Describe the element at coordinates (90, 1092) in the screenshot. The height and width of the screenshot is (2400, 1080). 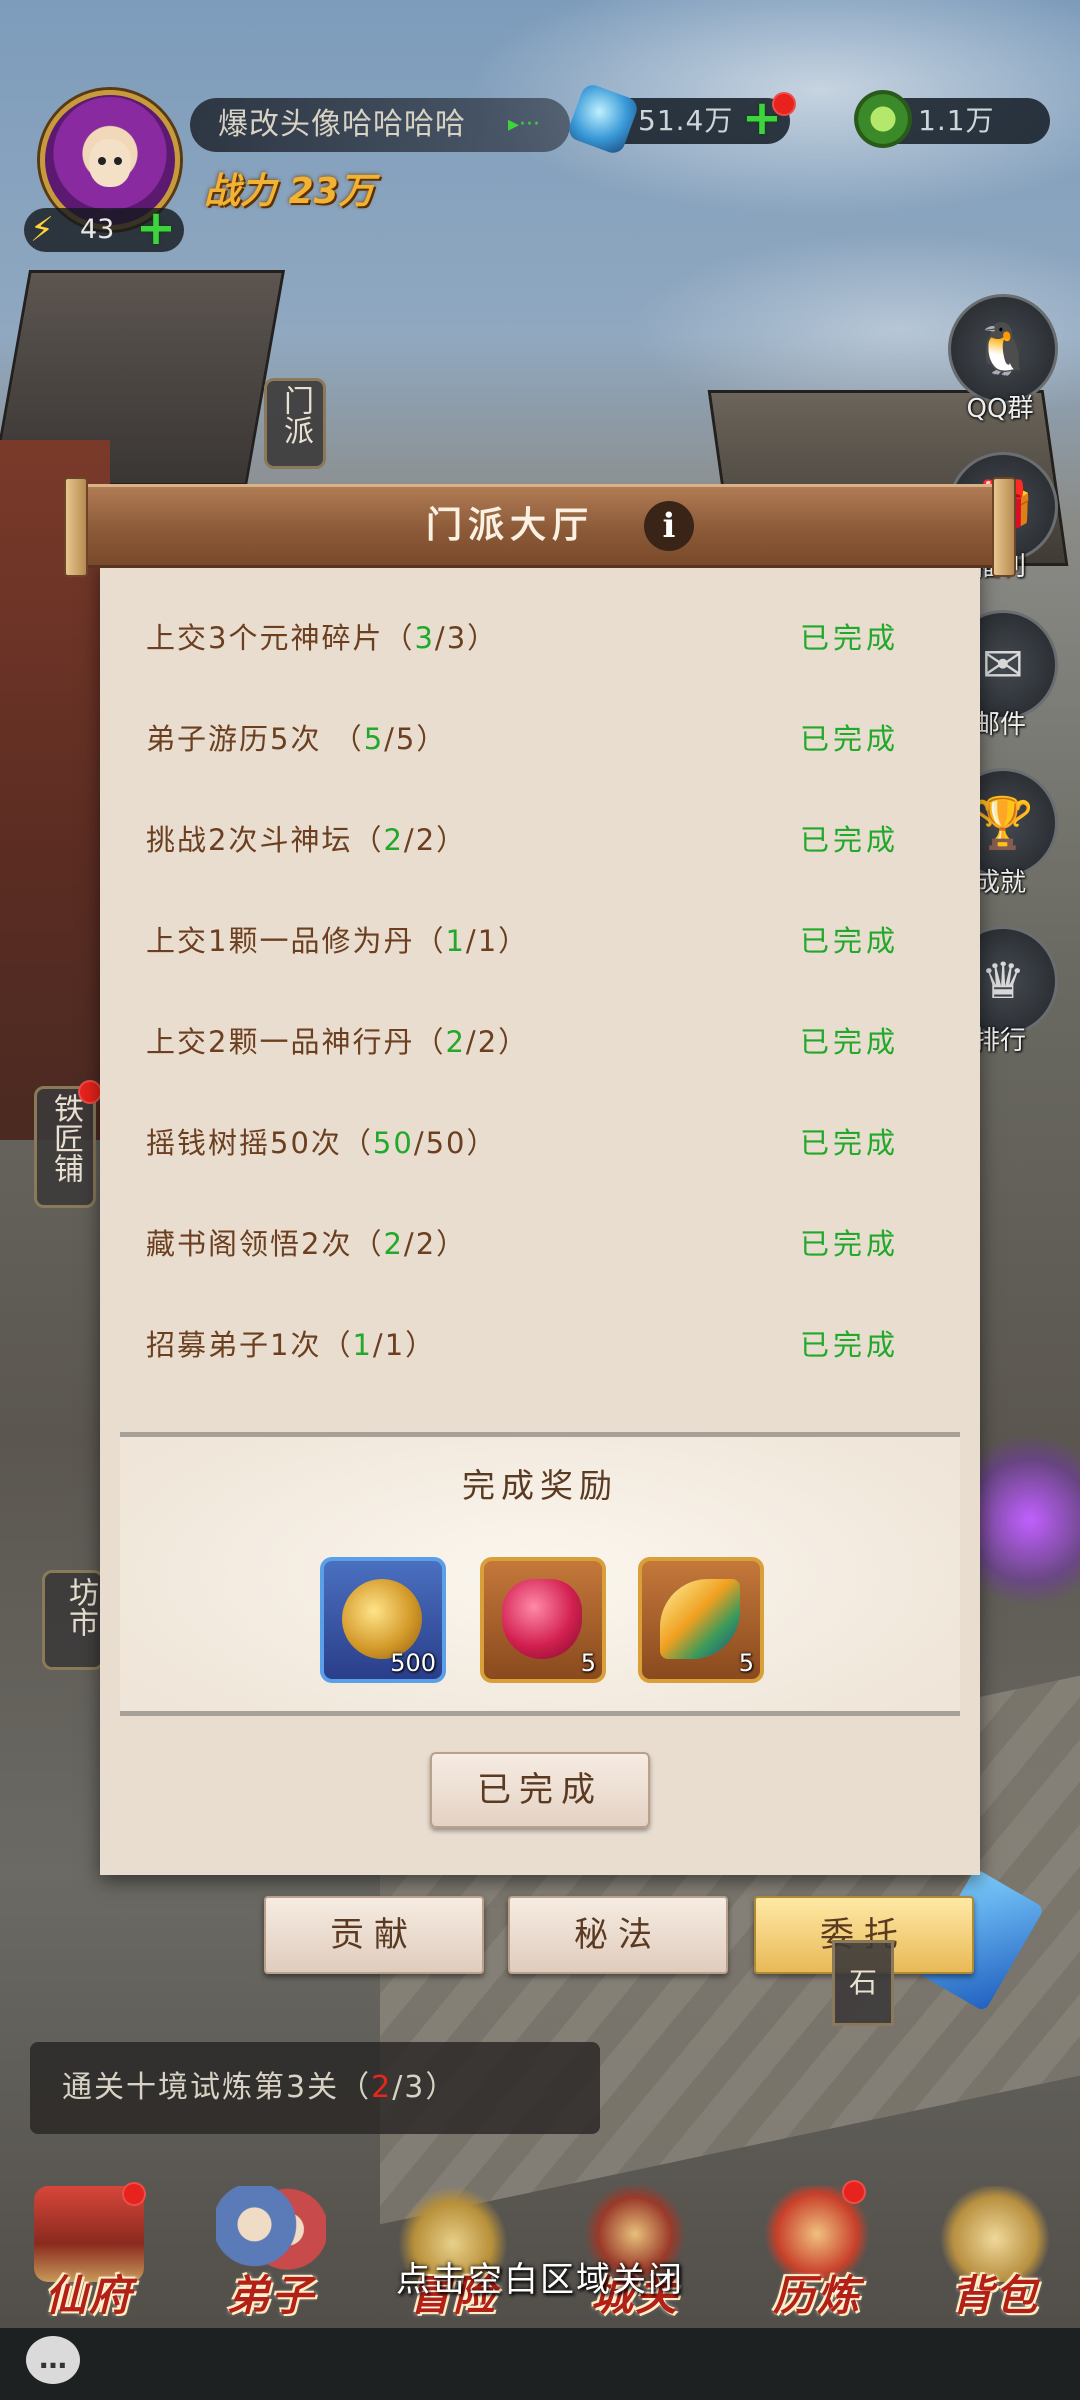
I see `smithy-badge` at that location.